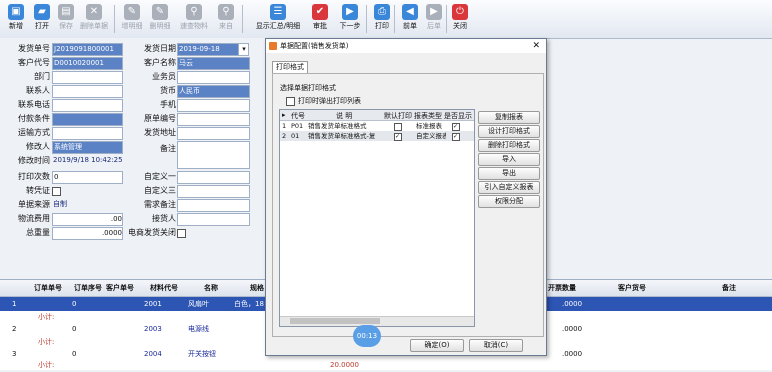 This screenshot has width=772, height=372. What do you see at coordinates (160, 19) in the screenshot?
I see `delete-detail-button: ✎ 删明细` at bounding box center [160, 19].